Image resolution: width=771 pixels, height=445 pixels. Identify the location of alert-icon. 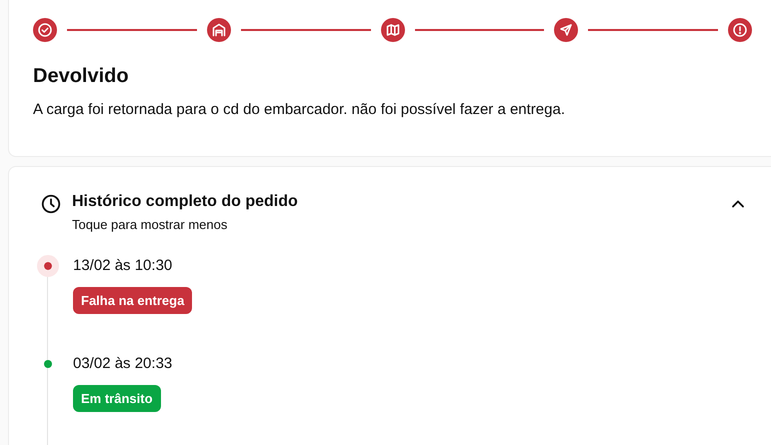
(740, 30).